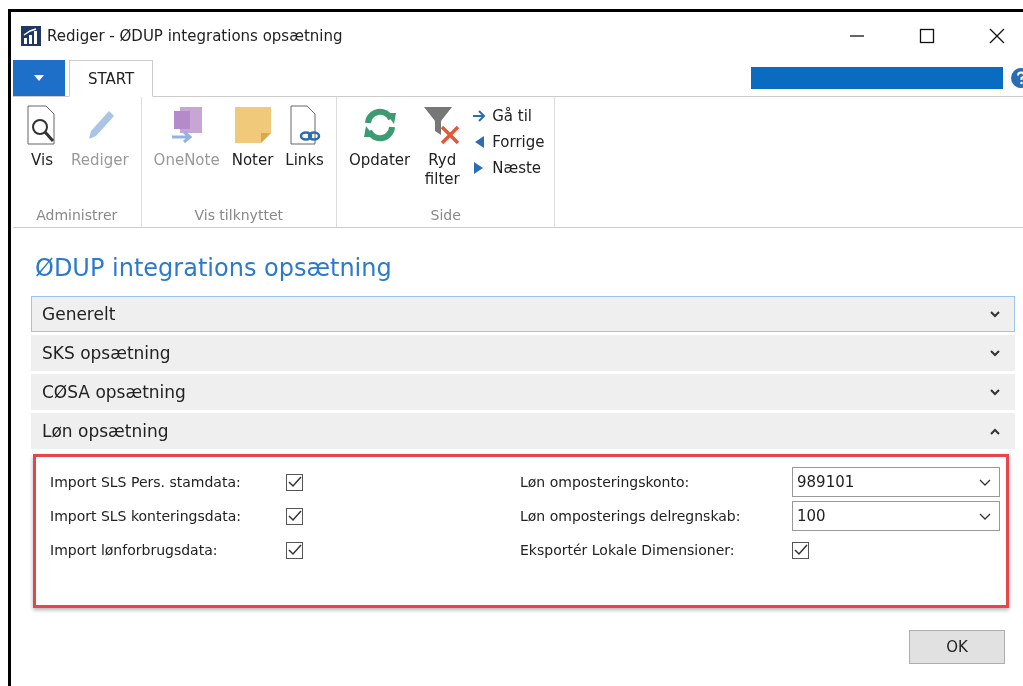  Describe the element at coordinates (214, 268) in the screenshot. I see `page-title: ØDUP integrations opsætning` at that location.